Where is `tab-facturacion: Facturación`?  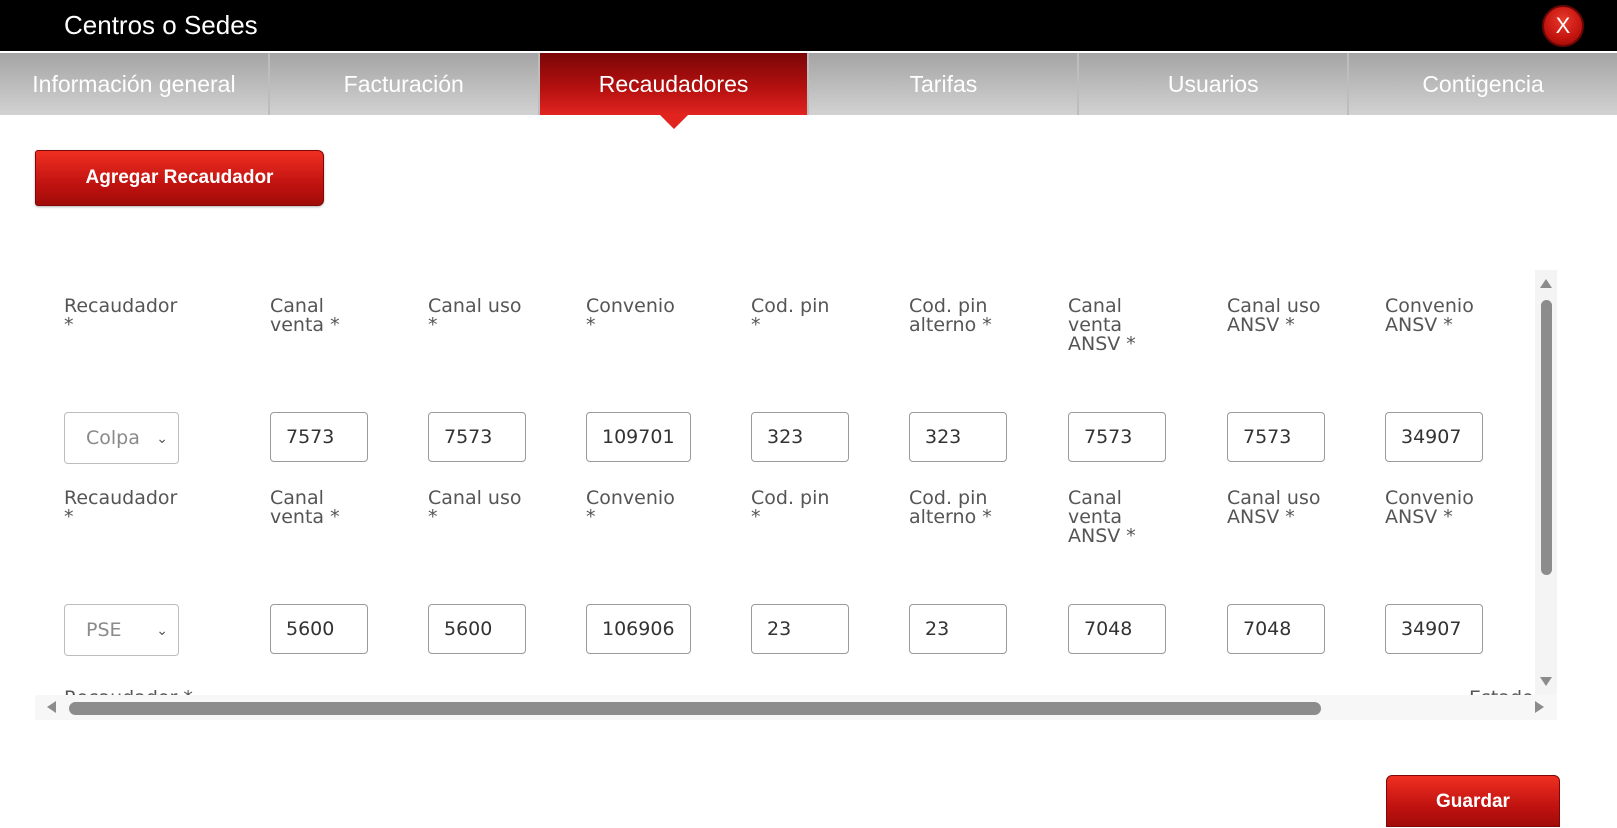
tab-facturacion: Facturación is located at coordinates (404, 84).